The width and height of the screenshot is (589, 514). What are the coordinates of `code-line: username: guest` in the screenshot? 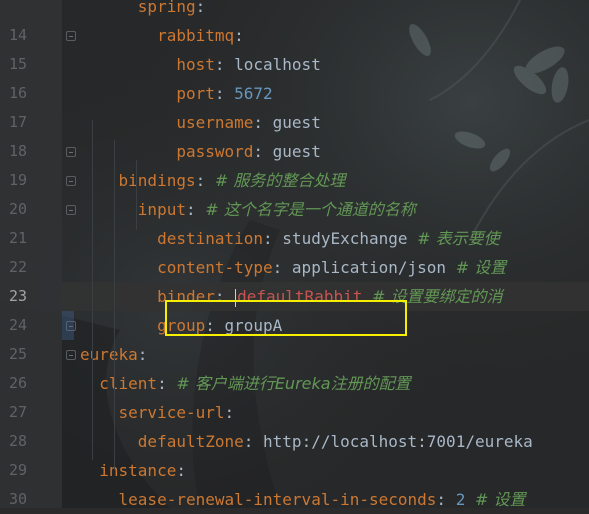 It's located at (325, 122).